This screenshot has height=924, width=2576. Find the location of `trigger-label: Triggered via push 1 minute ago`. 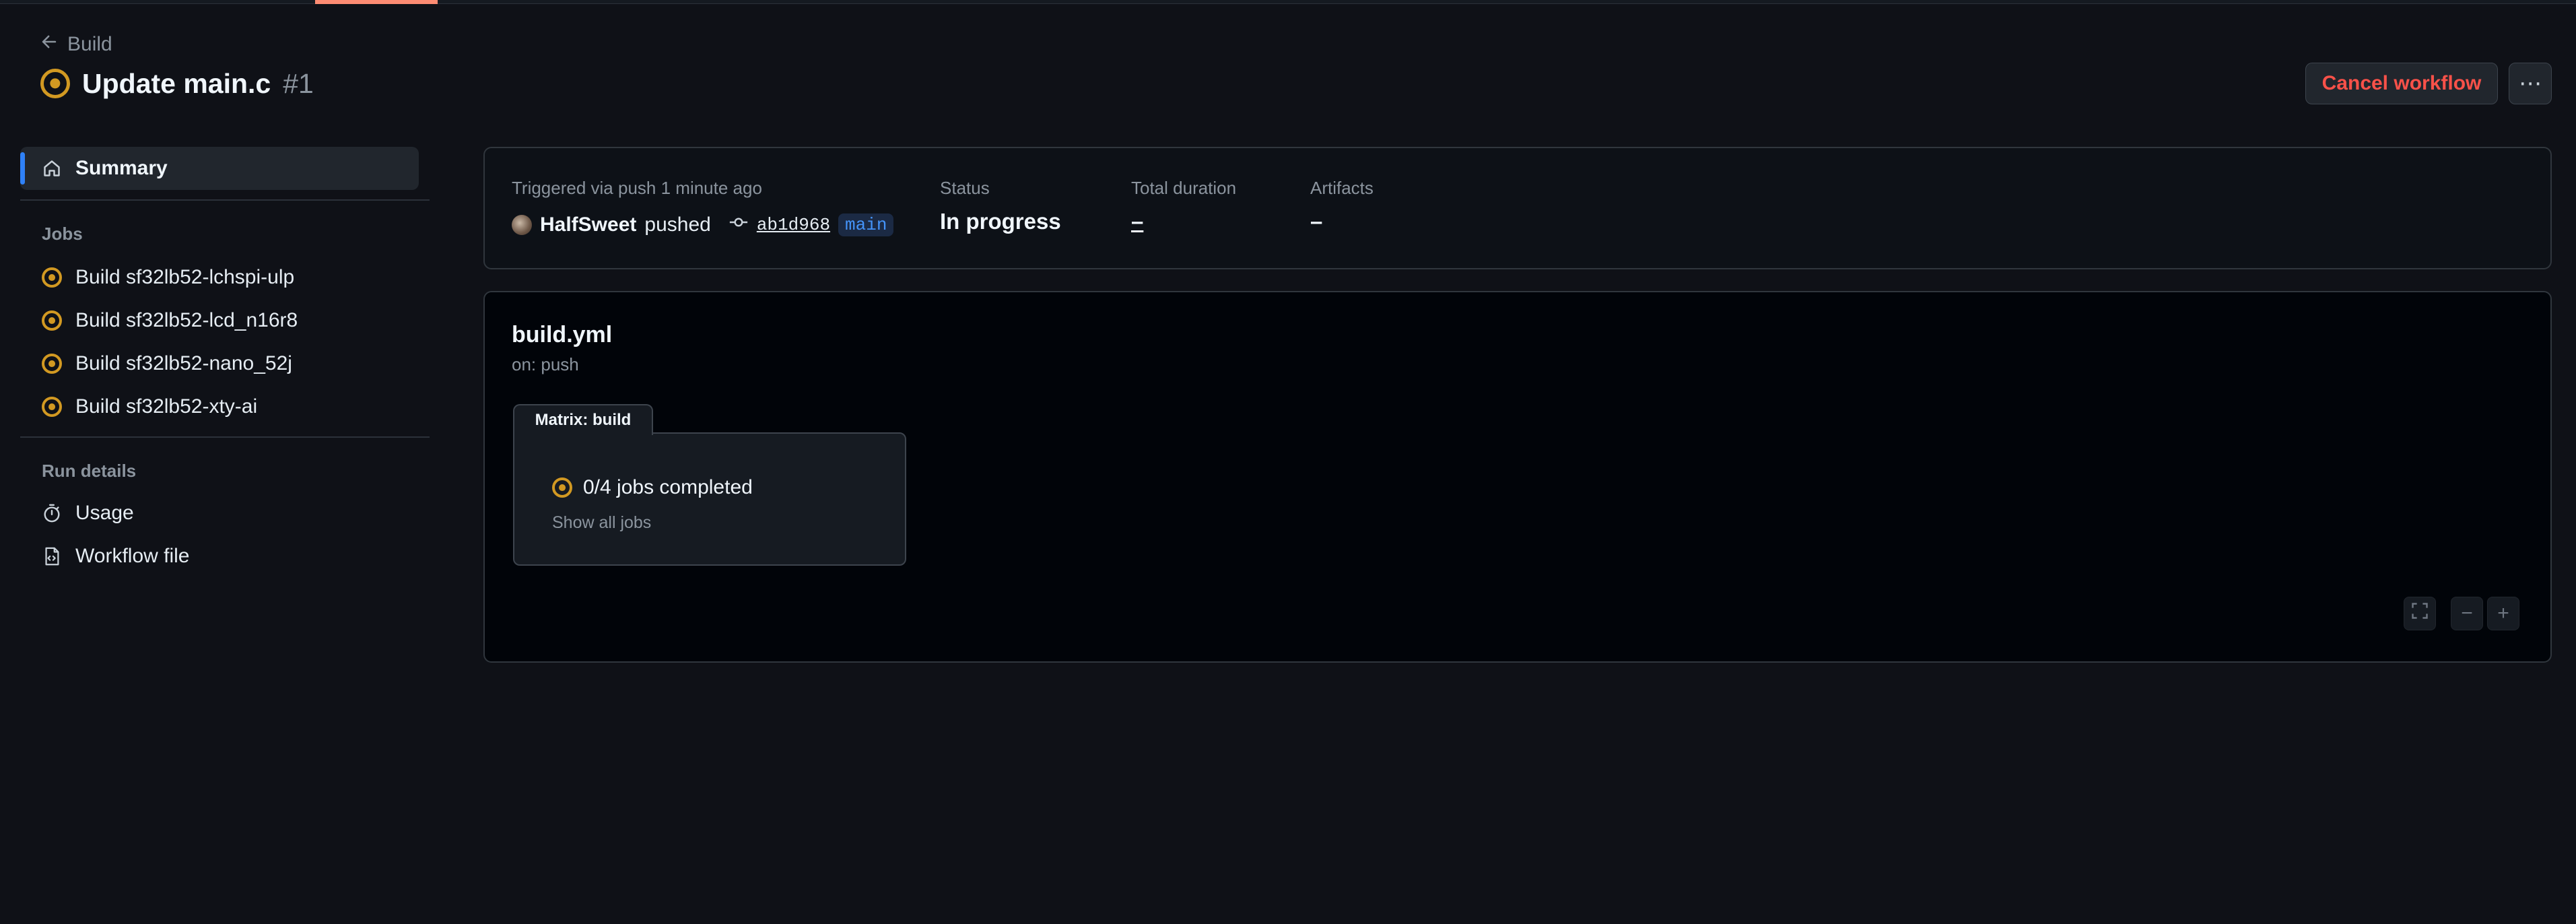

trigger-label: Triggered via push 1 minute ago is located at coordinates (637, 188).